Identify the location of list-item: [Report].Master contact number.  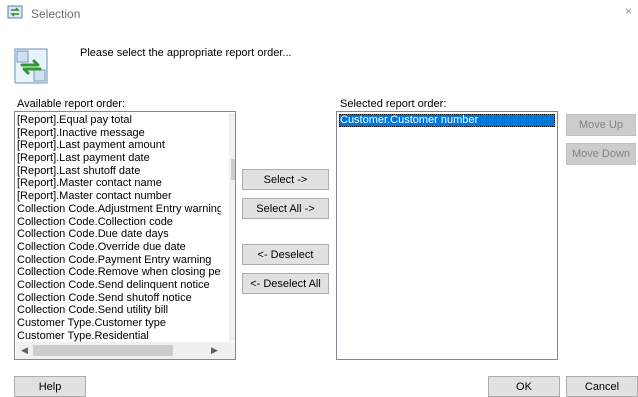
(119, 196).